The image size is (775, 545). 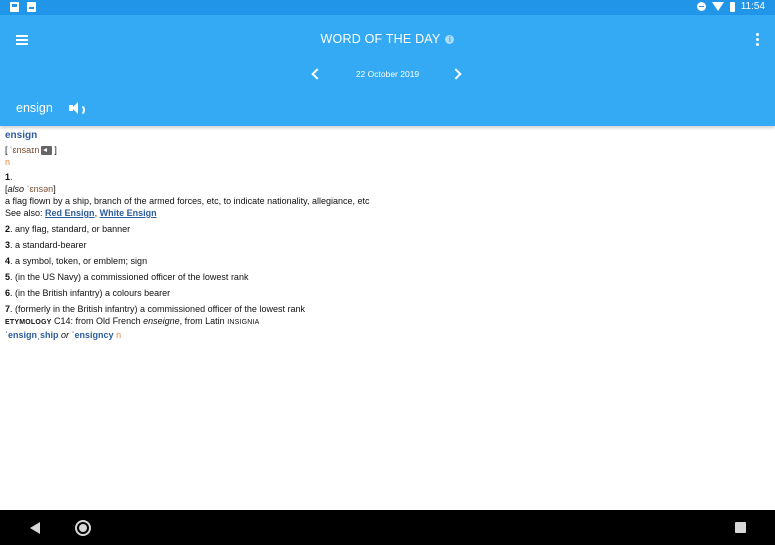 I want to click on sense-text: . a standard-bearer, so click(x=48, y=245).